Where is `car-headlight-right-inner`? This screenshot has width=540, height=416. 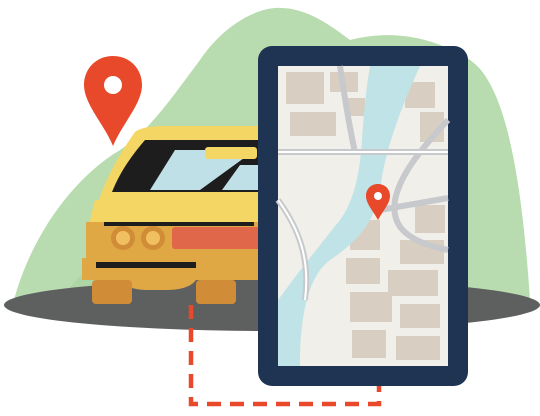
car-headlight-right-inner is located at coordinates (153, 238).